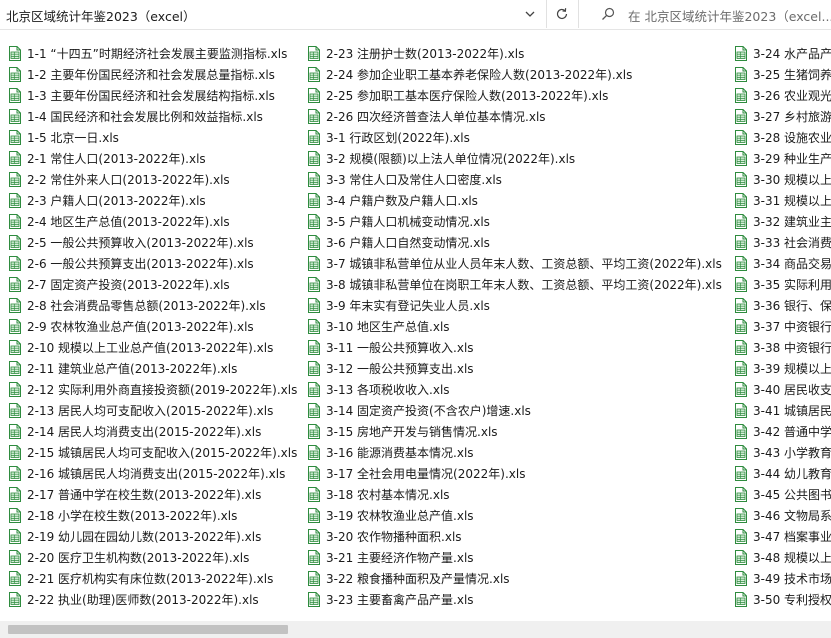 This screenshot has height=638, width=831. What do you see at coordinates (792, 327) in the screenshot?
I see `file-name: 3-37 中资银行` at bounding box center [792, 327].